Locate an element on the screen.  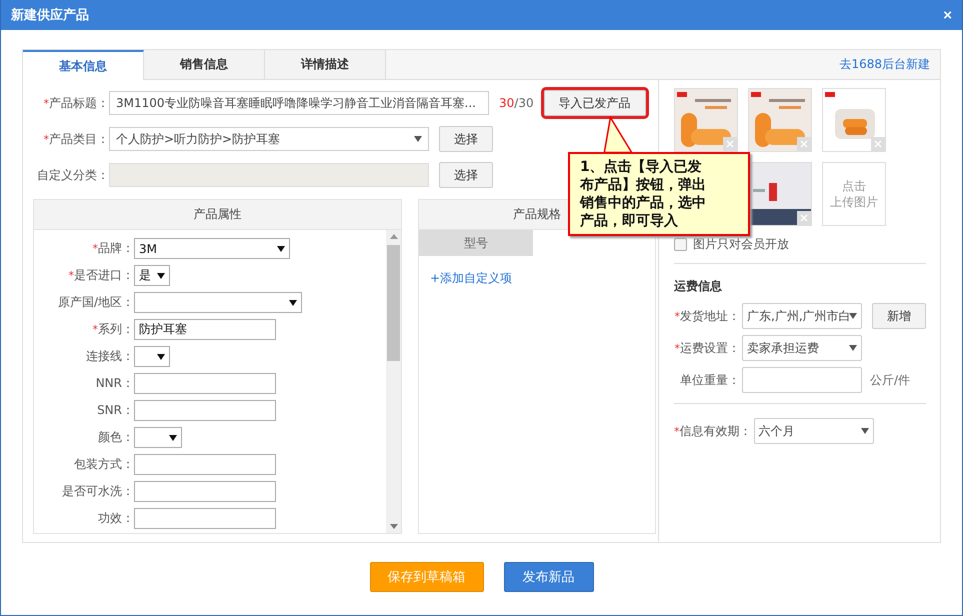
backend-link: 去1688后台新建 is located at coordinates (889, 64).